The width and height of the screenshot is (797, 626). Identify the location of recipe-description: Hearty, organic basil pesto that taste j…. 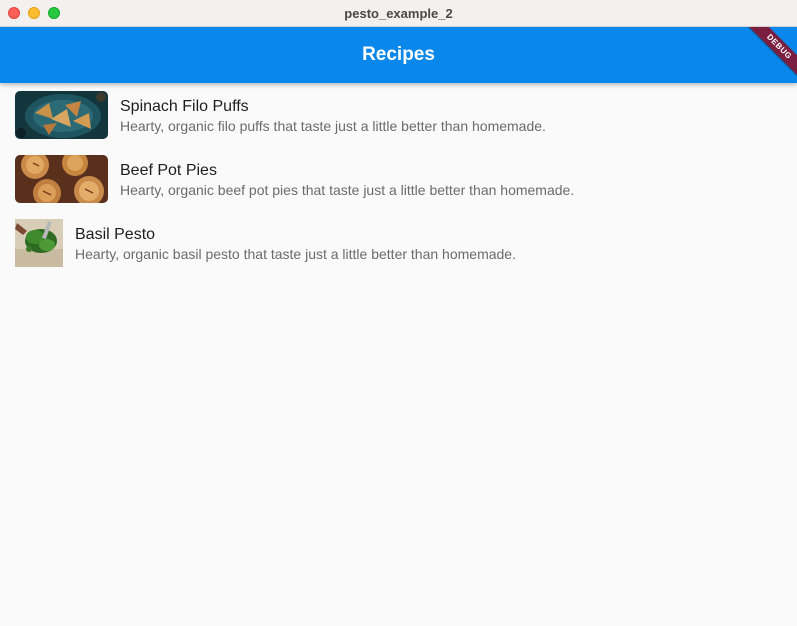
(295, 254).